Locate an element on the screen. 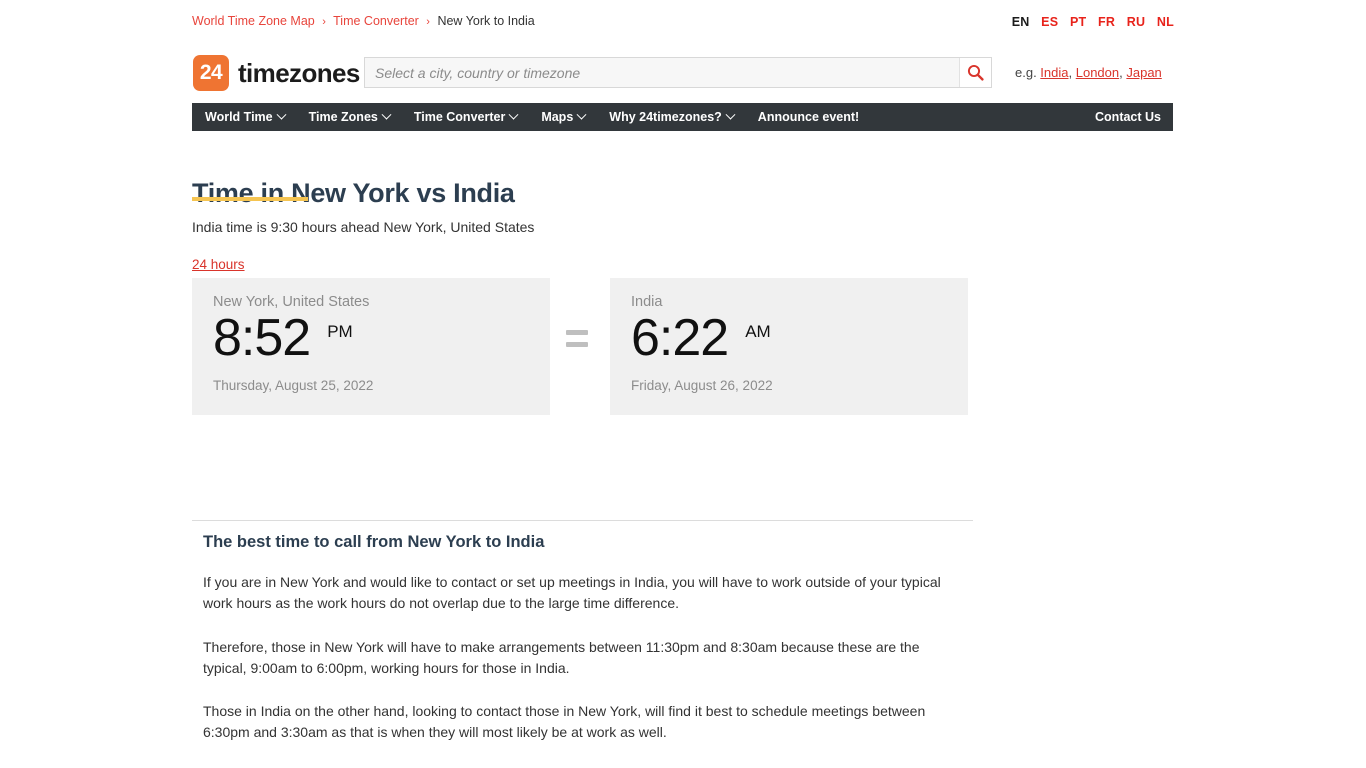 This screenshot has height=768, width=1366. search-input is located at coordinates (662, 72).